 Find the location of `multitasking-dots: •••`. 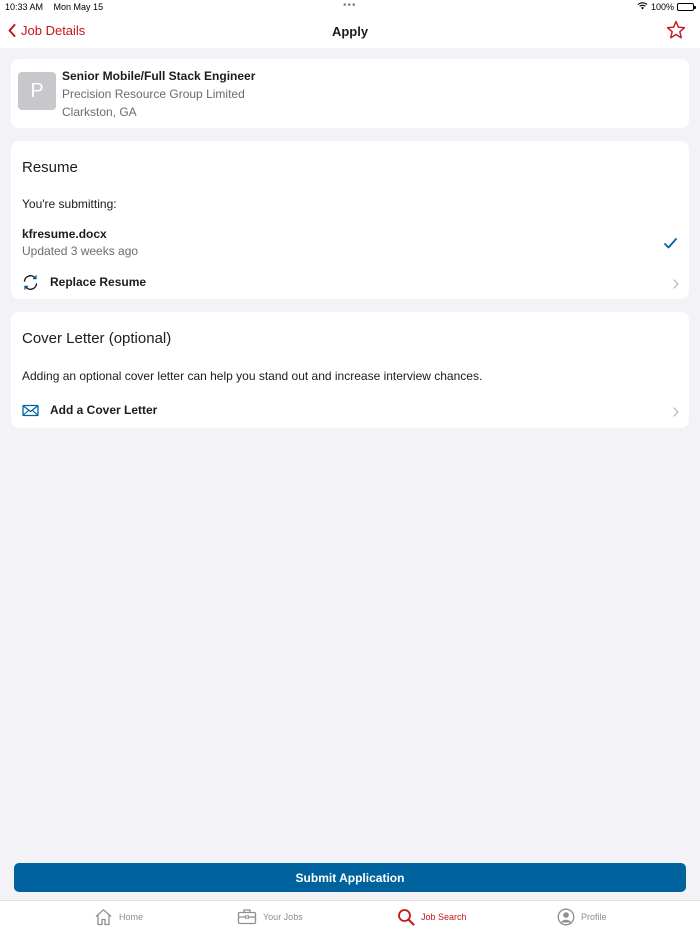

multitasking-dots: ••• is located at coordinates (350, 5).